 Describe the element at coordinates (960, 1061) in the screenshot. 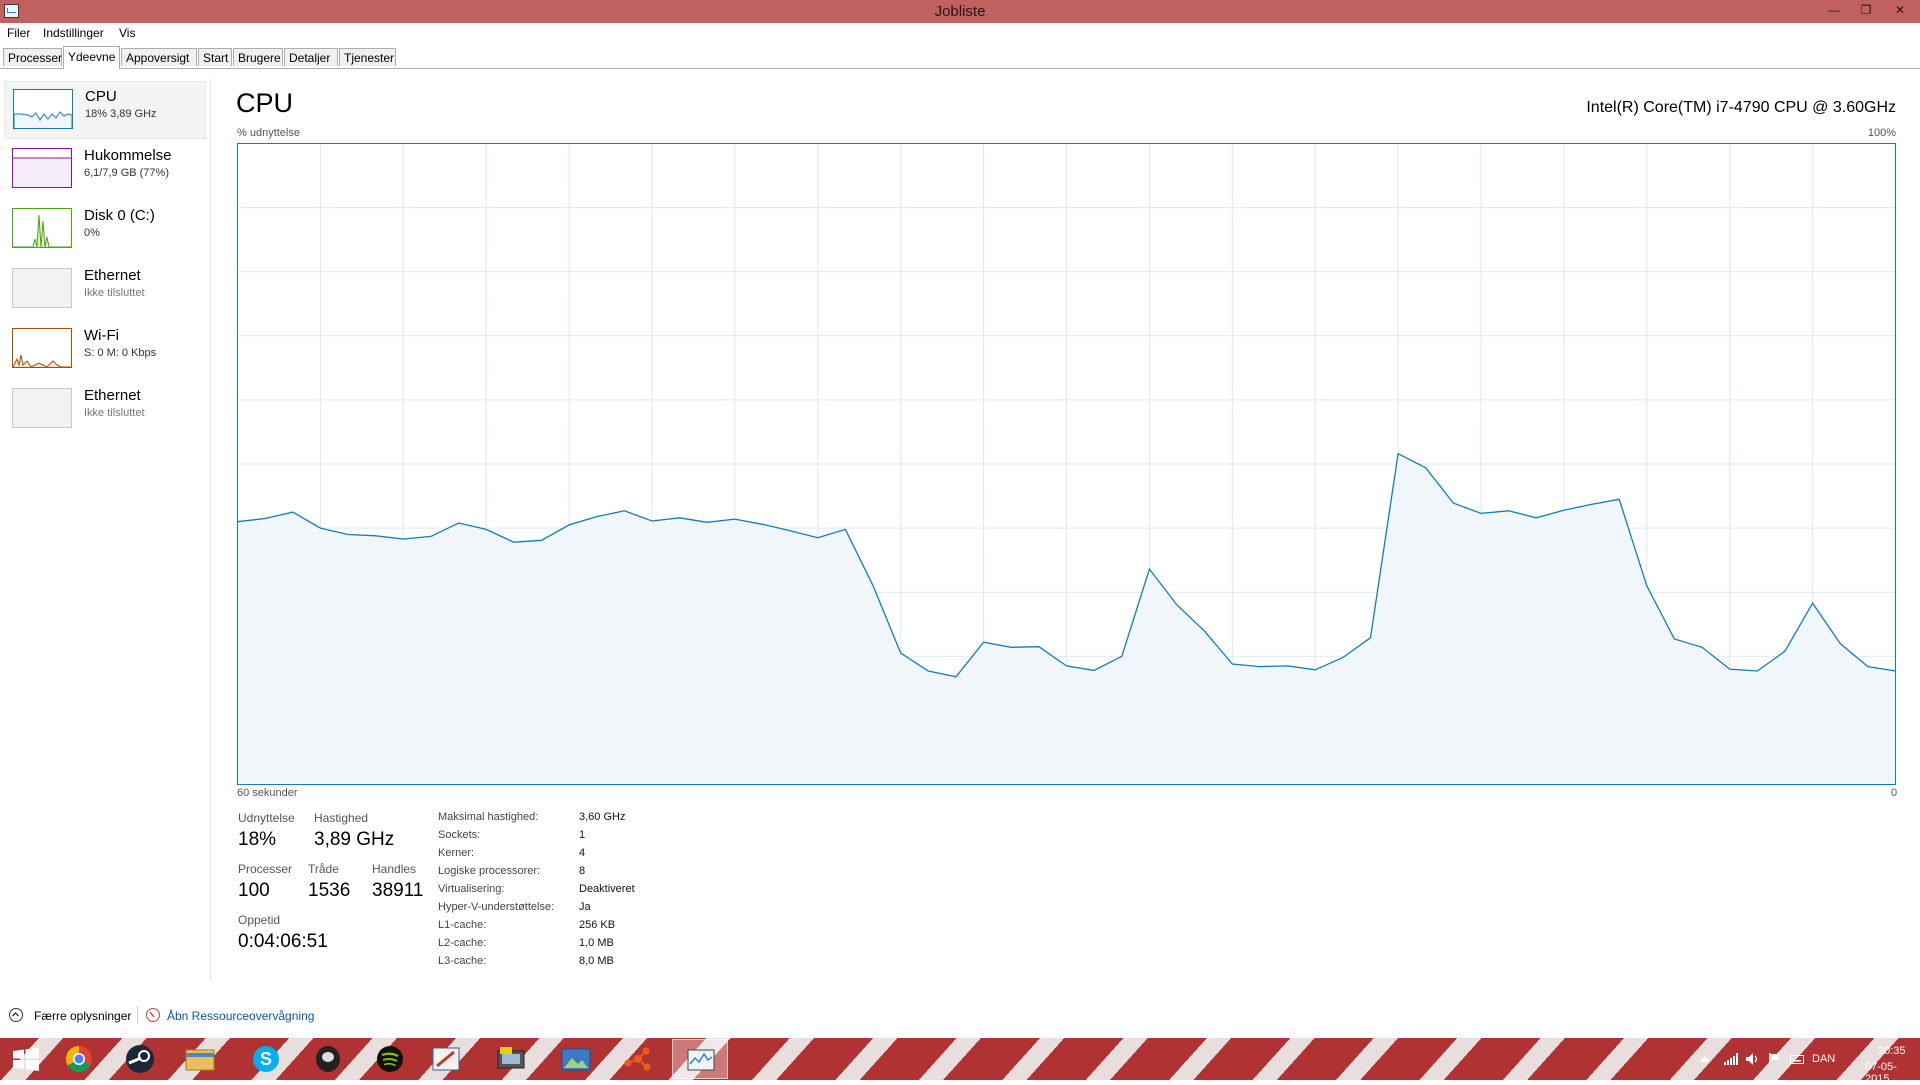

I see `taskbar: S DAN 20:35 07-05-2015` at that location.